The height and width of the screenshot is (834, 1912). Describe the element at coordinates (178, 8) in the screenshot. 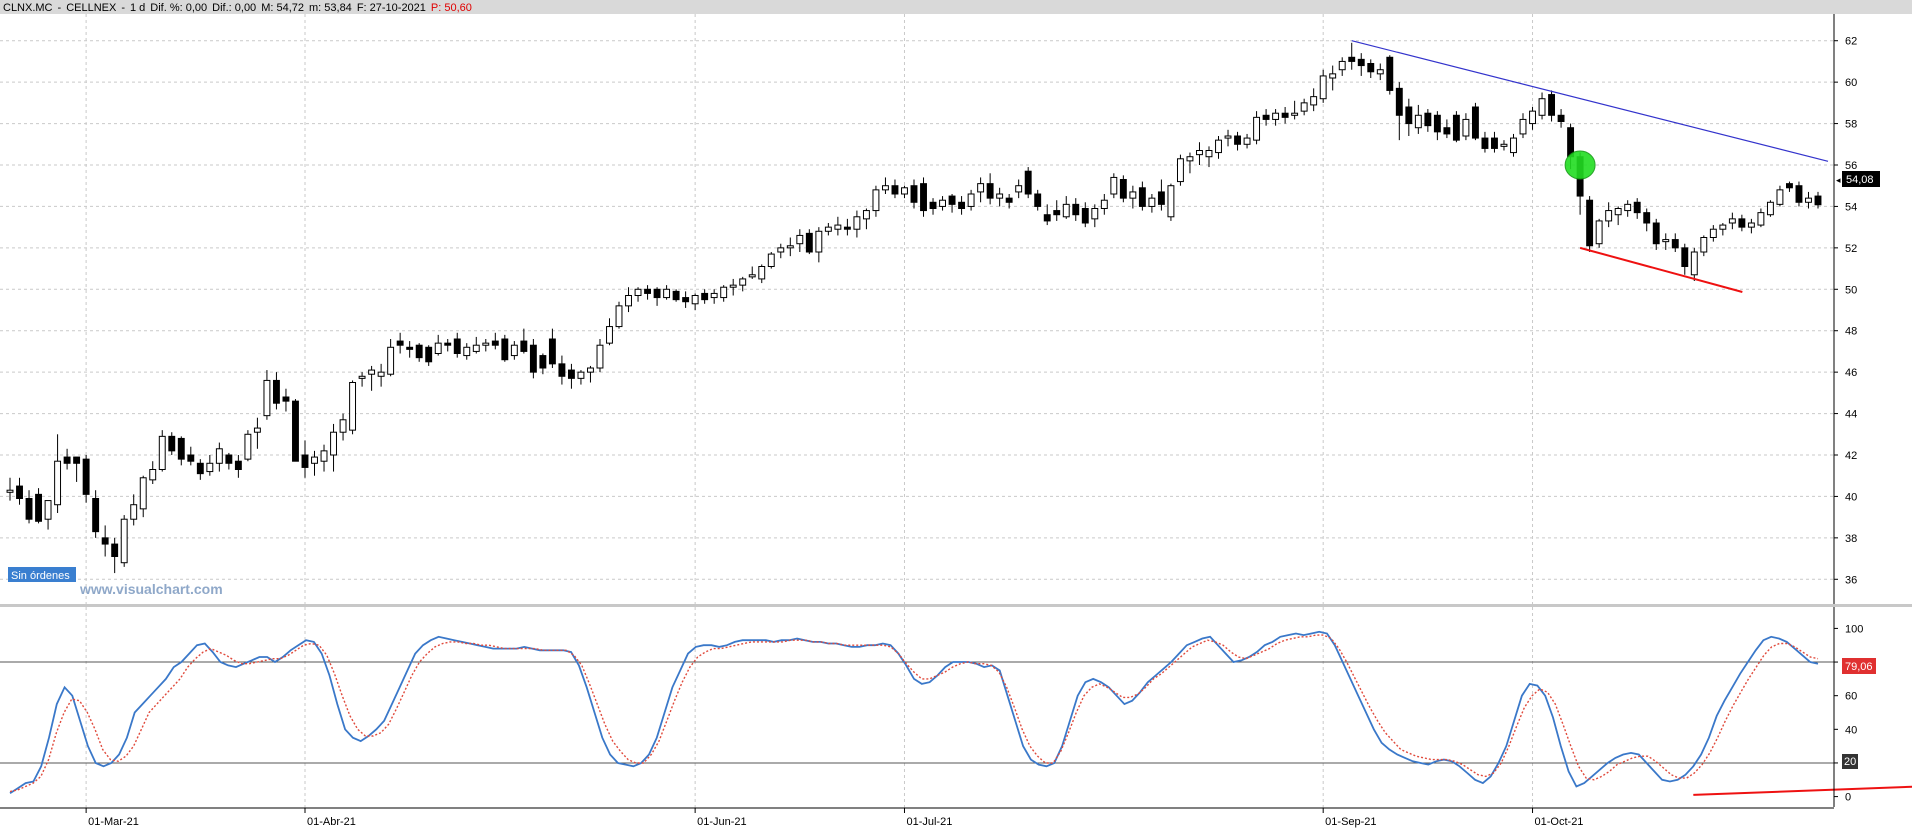

I see `header-field: Dif. %: 0,00` at that location.